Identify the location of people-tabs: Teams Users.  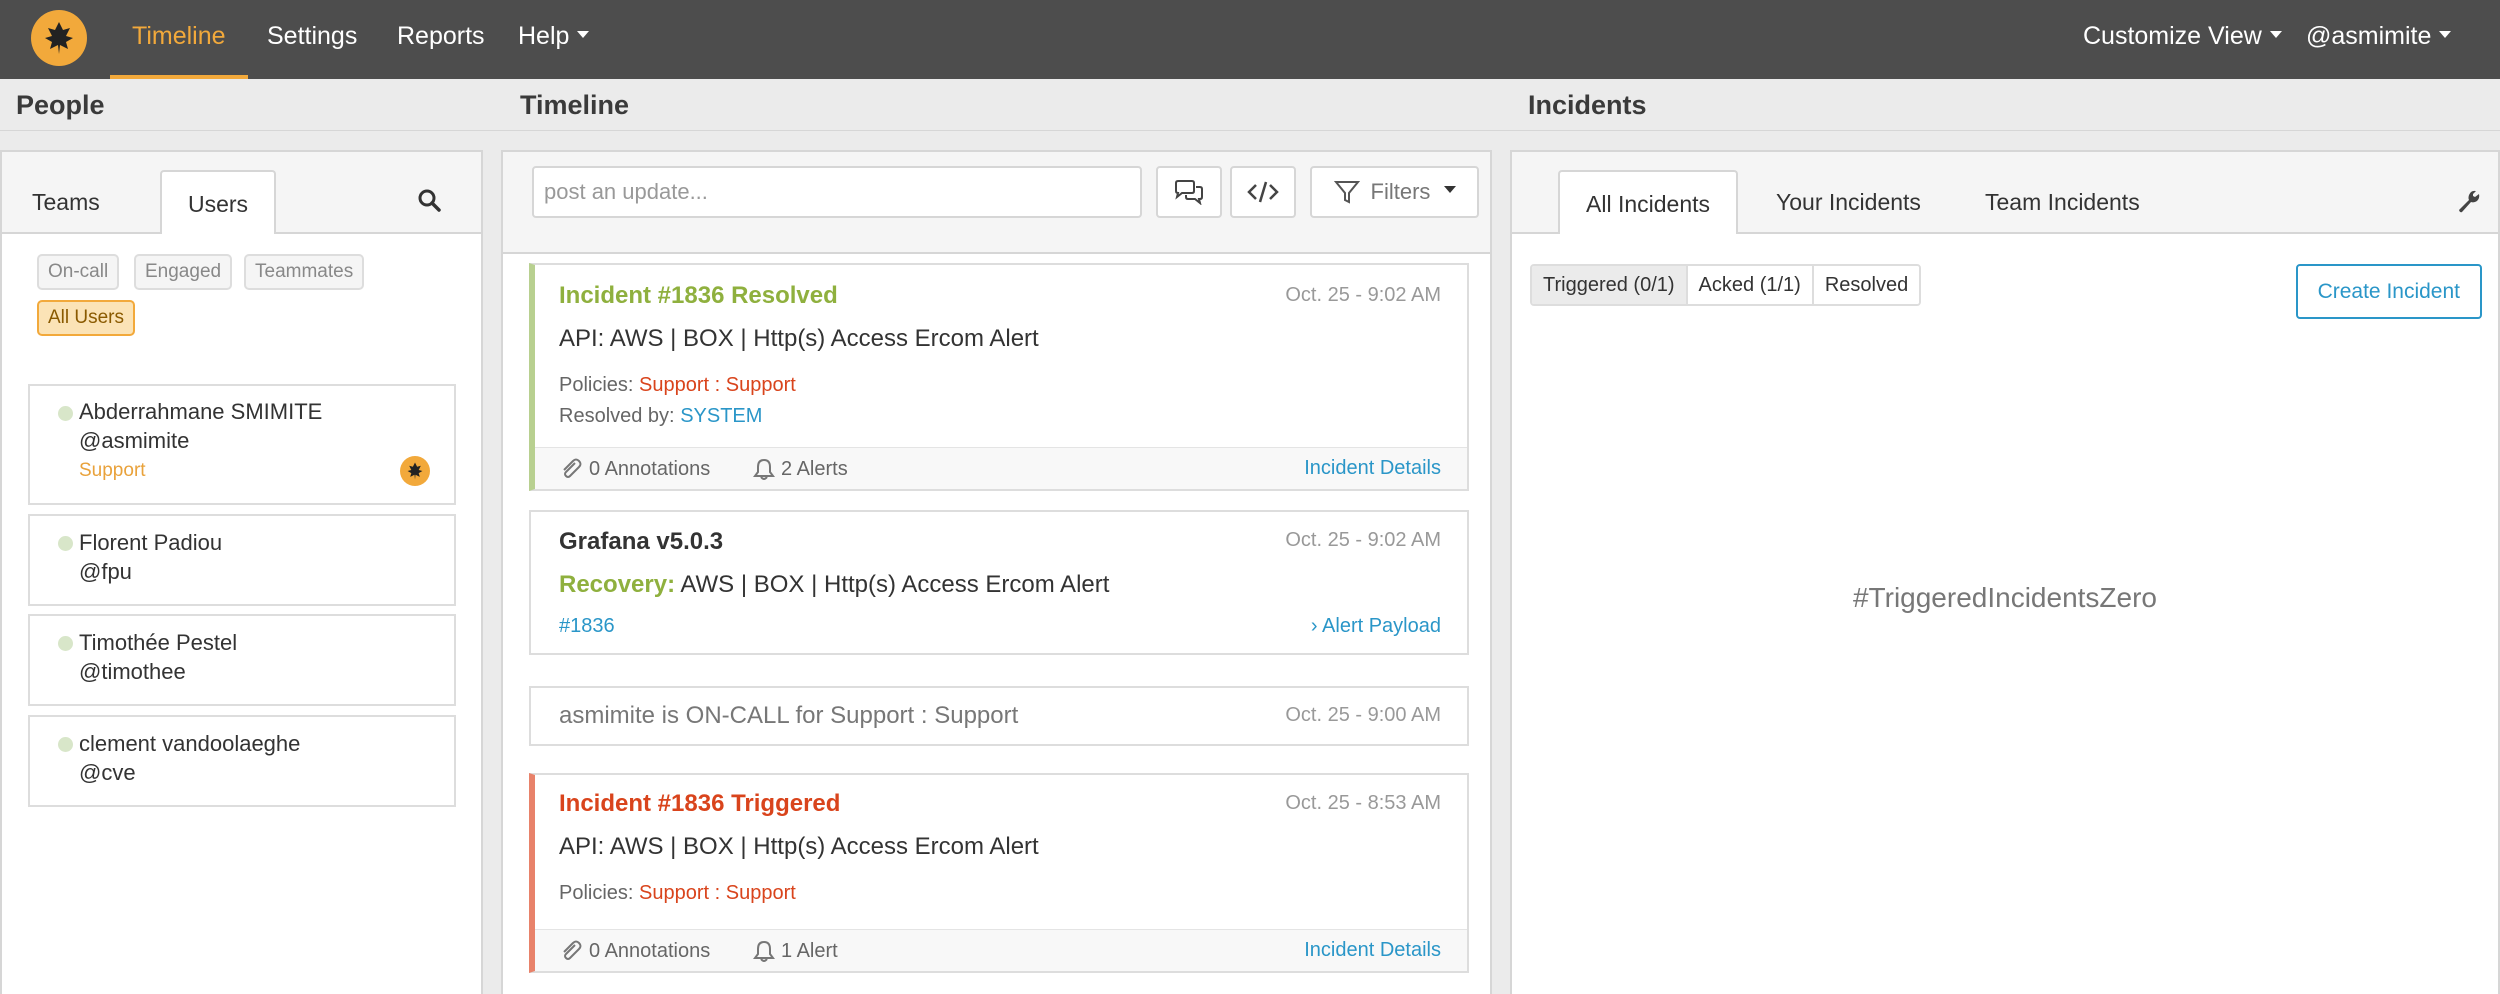
(241, 194).